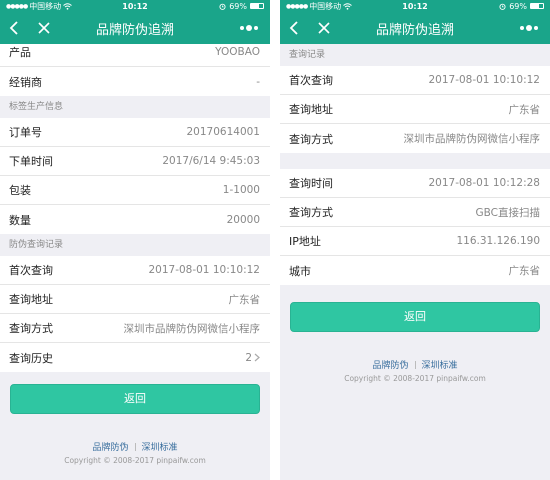  Describe the element at coordinates (498, 241) in the screenshot. I see `row-value: 116.31.126.190` at that location.